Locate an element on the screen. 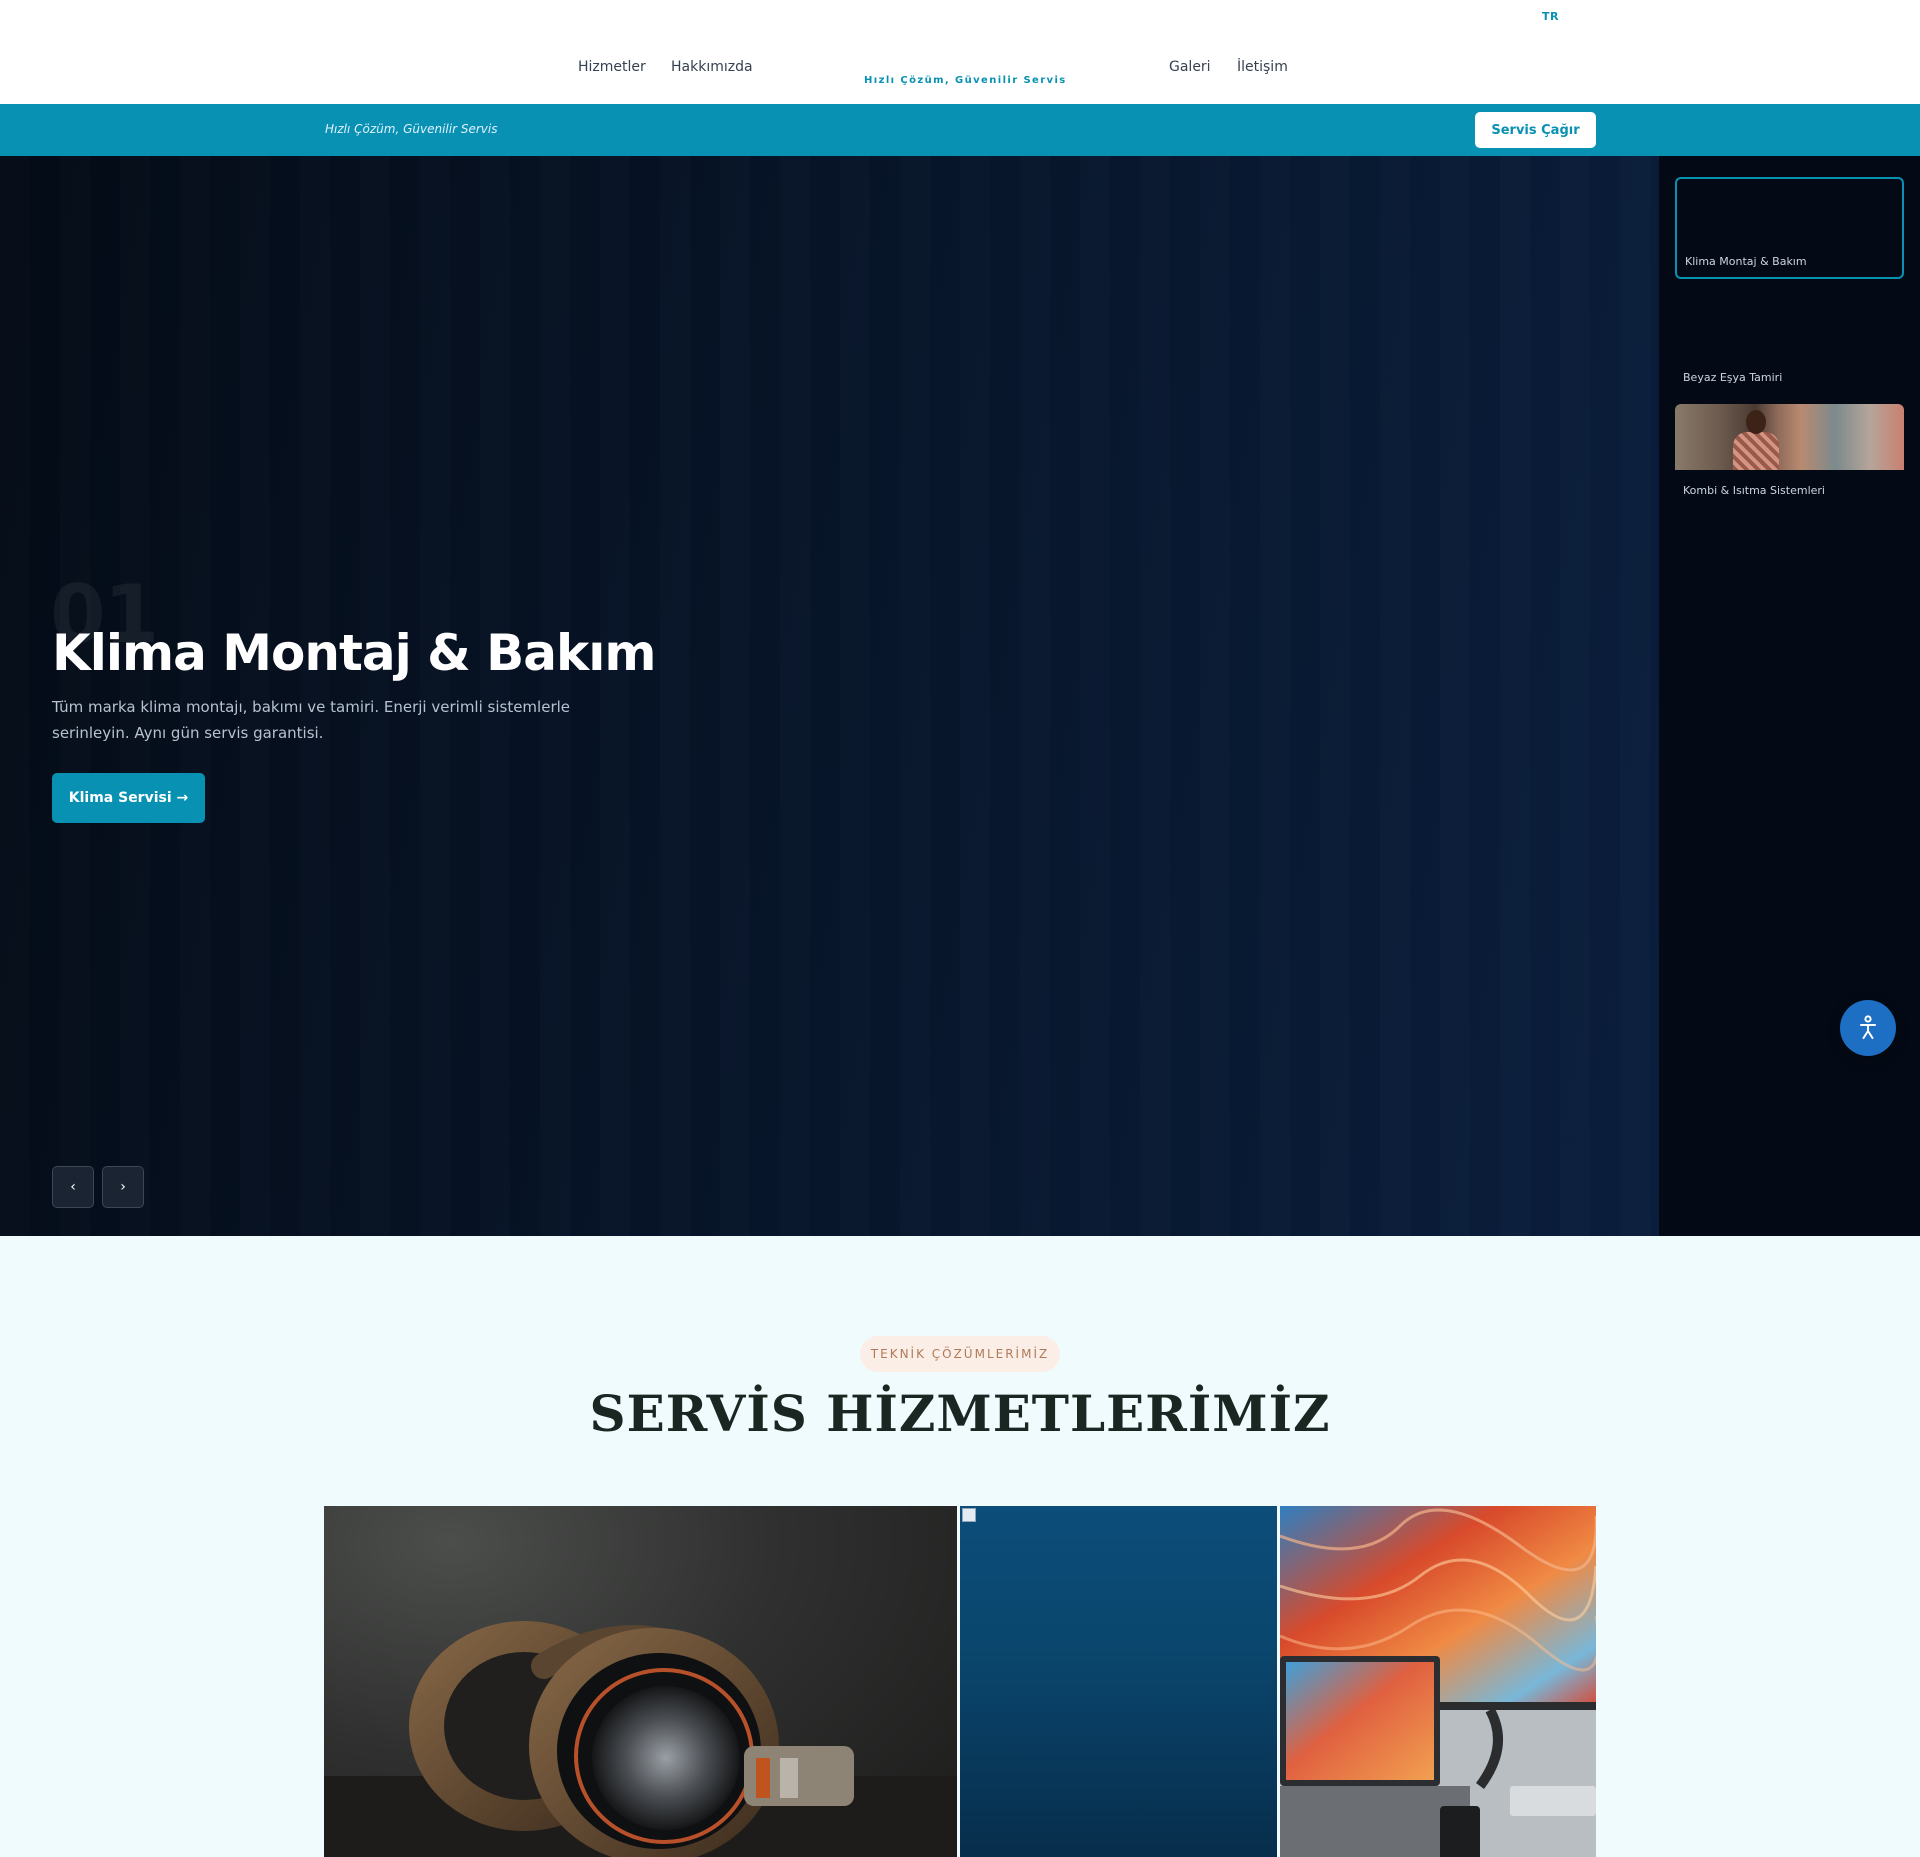 The image size is (1920, 1857). call-service-button: Servis Çağır is located at coordinates (1535, 130).